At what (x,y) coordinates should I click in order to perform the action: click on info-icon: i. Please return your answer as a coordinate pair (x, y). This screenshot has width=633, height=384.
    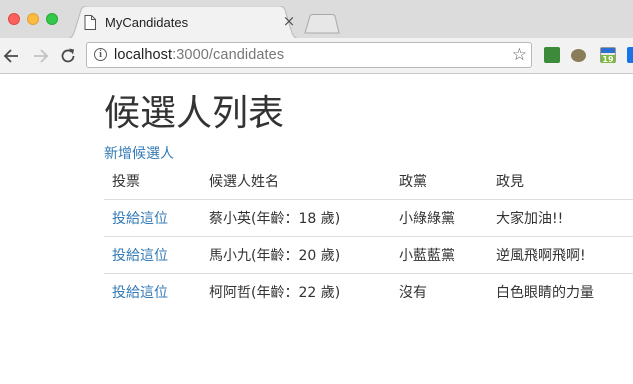
    Looking at the image, I should click on (100, 54).